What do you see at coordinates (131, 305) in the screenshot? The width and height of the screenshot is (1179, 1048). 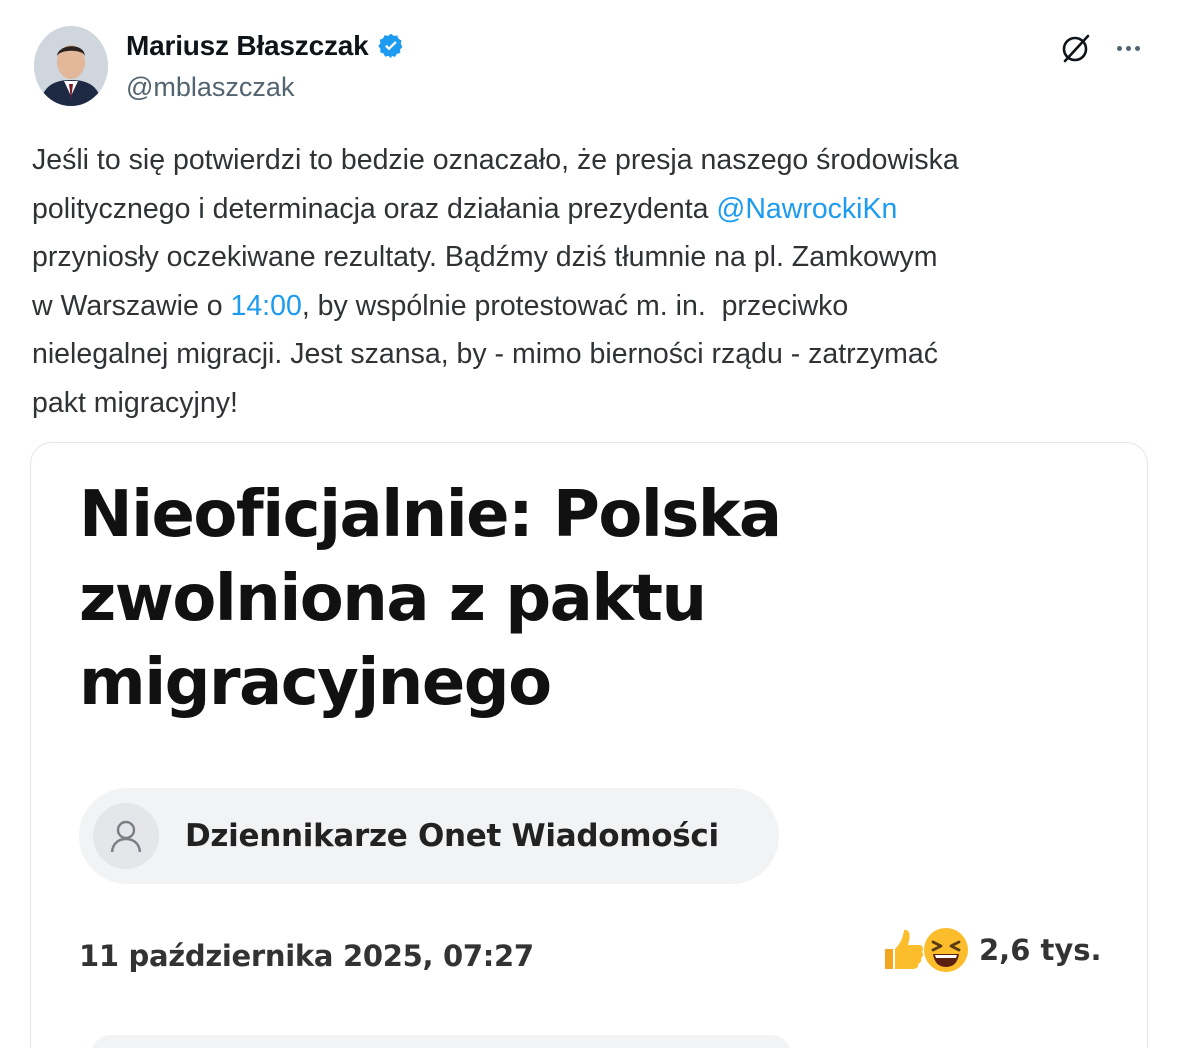 I see `tweet-text-segment: w Warszawie o` at bounding box center [131, 305].